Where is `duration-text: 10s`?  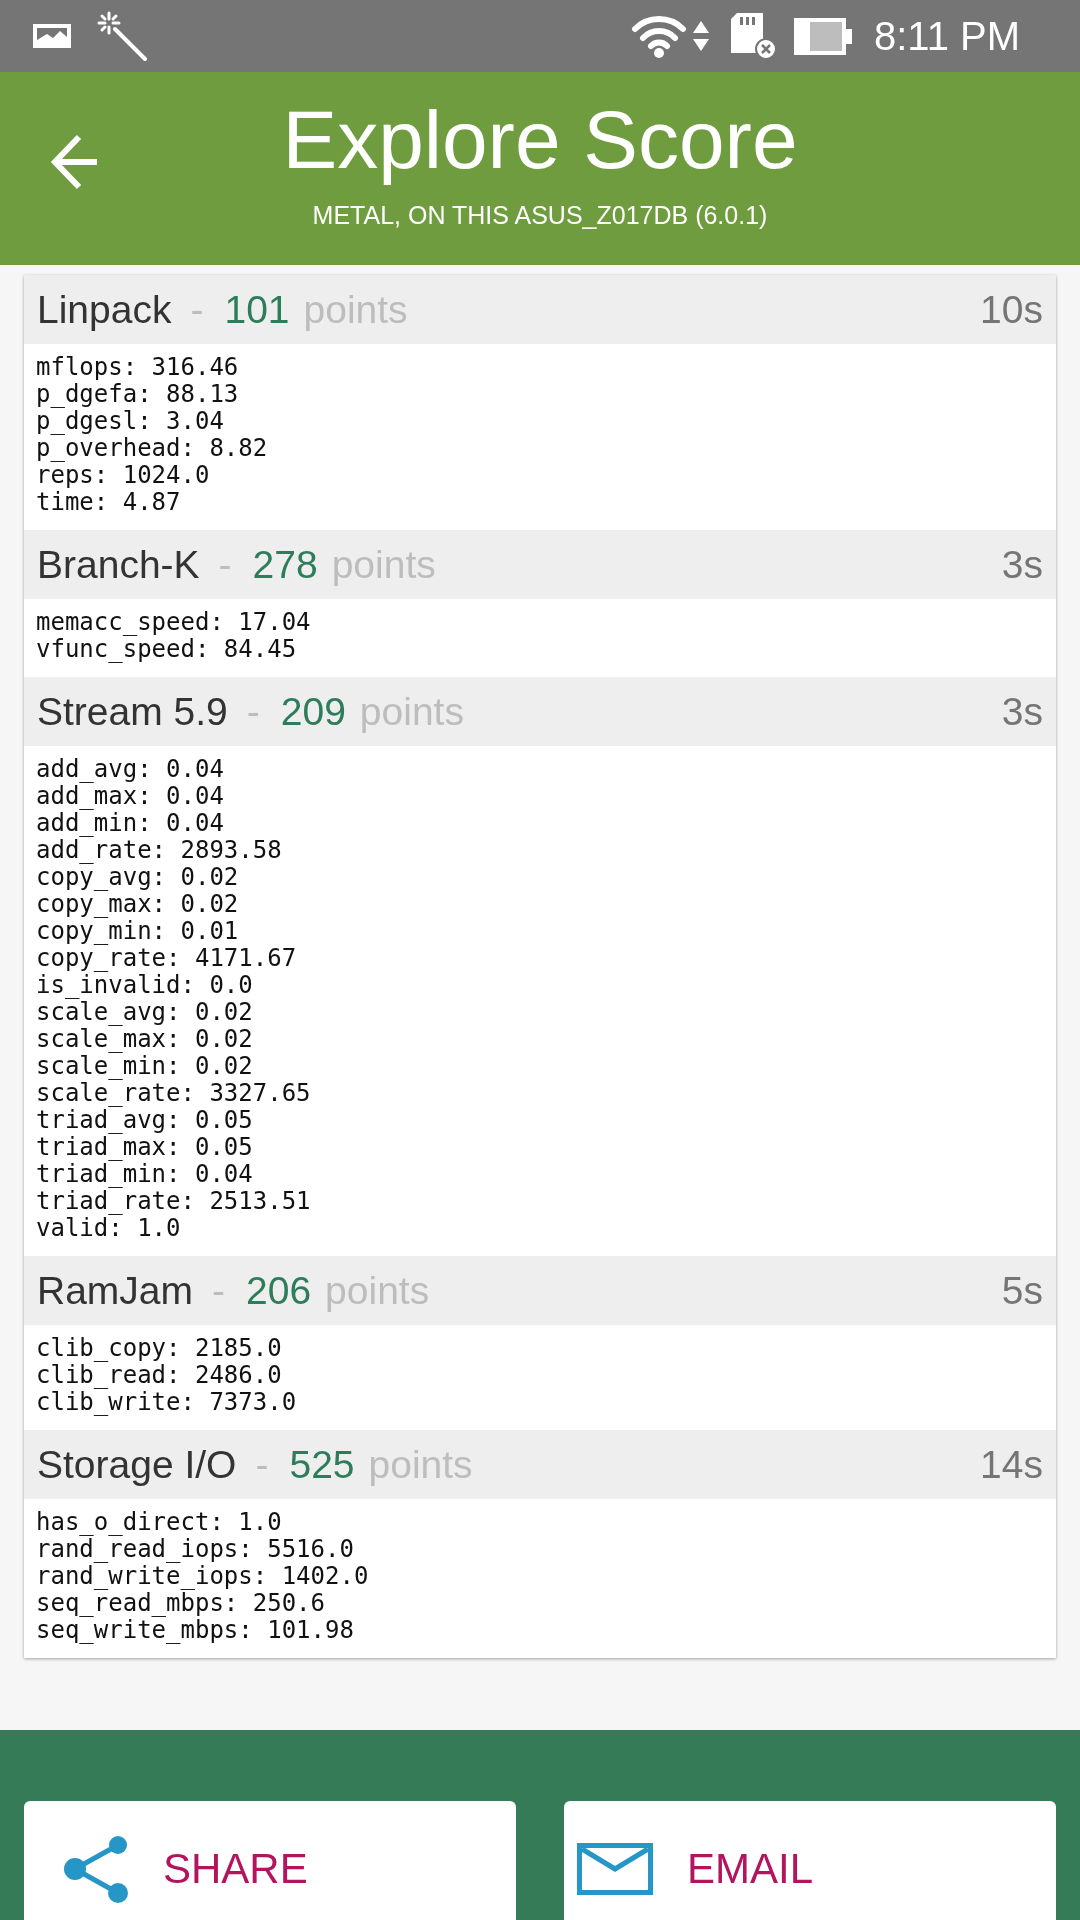
duration-text: 10s is located at coordinates (1011, 309).